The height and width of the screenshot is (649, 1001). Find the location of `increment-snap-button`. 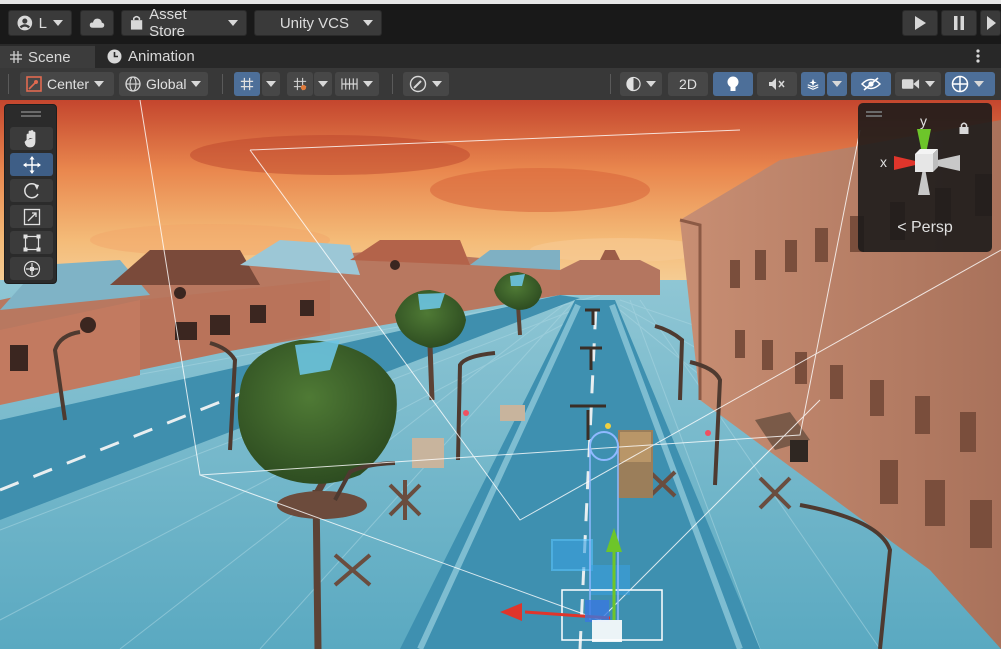

increment-snap-button is located at coordinates (300, 84).